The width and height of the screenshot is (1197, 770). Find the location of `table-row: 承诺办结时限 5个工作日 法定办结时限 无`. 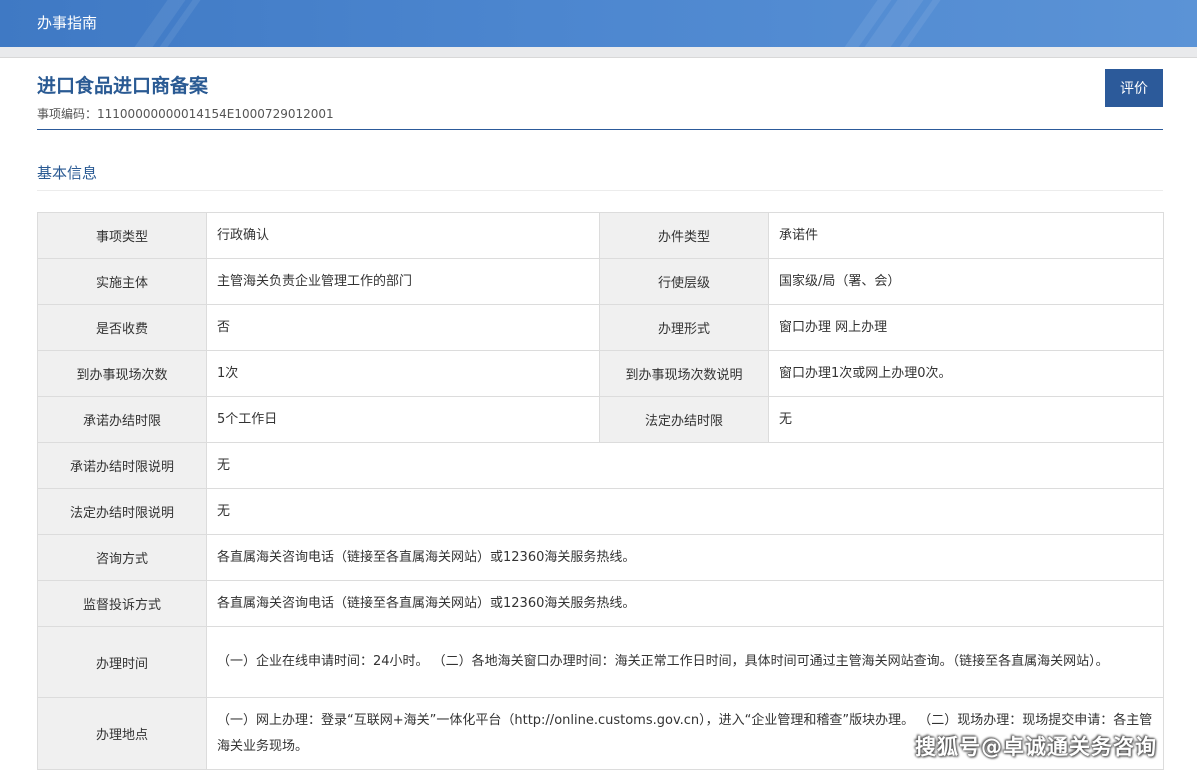

table-row: 承诺办结时限 5个工作日 法定办结时限 无 is located at coordinates (600, 419).